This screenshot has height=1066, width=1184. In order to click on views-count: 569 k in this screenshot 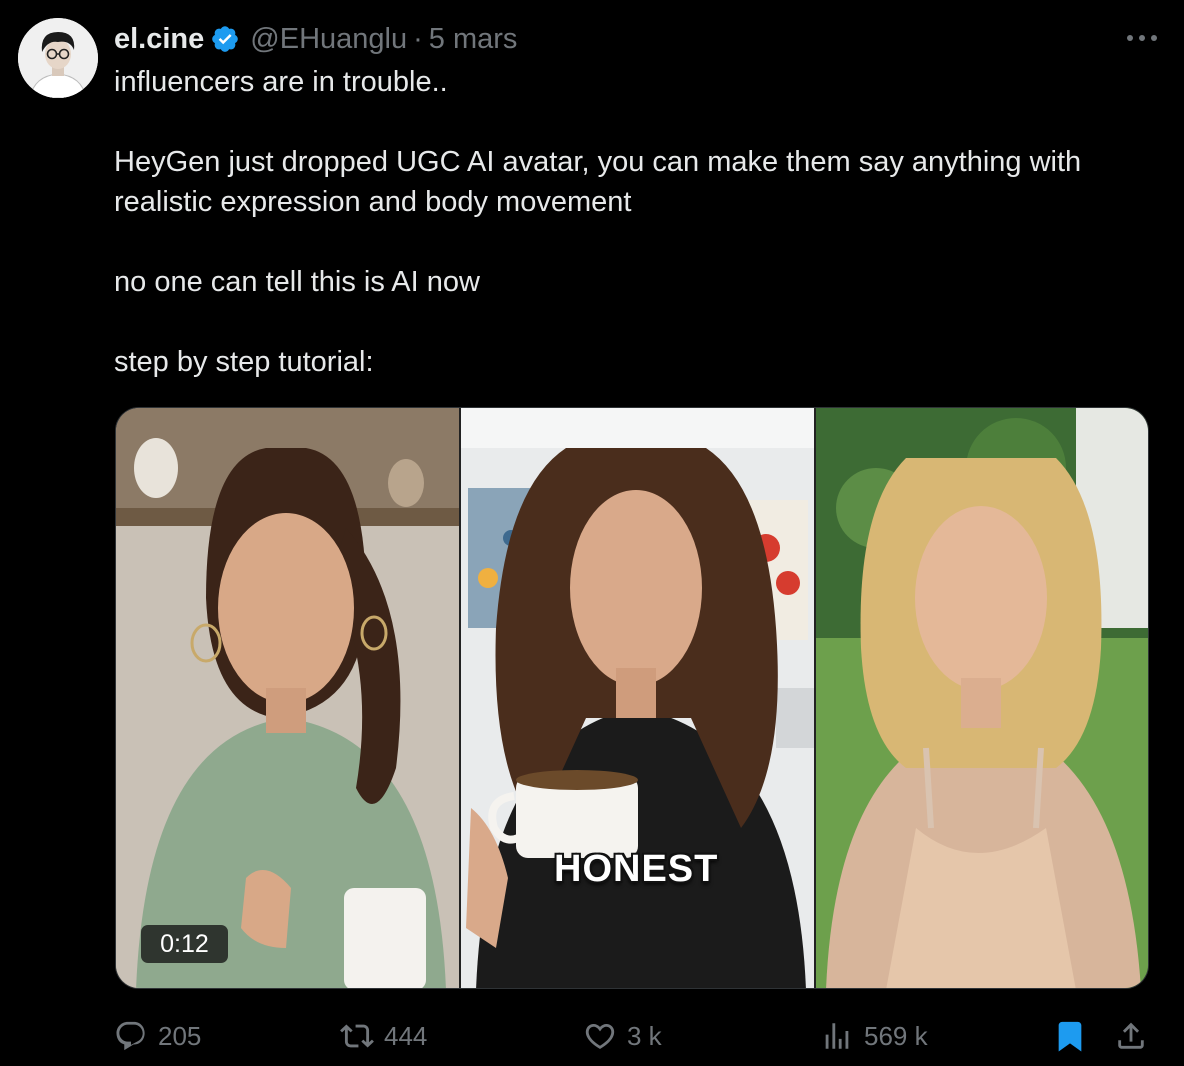, I will do `click(896, 1035)`.